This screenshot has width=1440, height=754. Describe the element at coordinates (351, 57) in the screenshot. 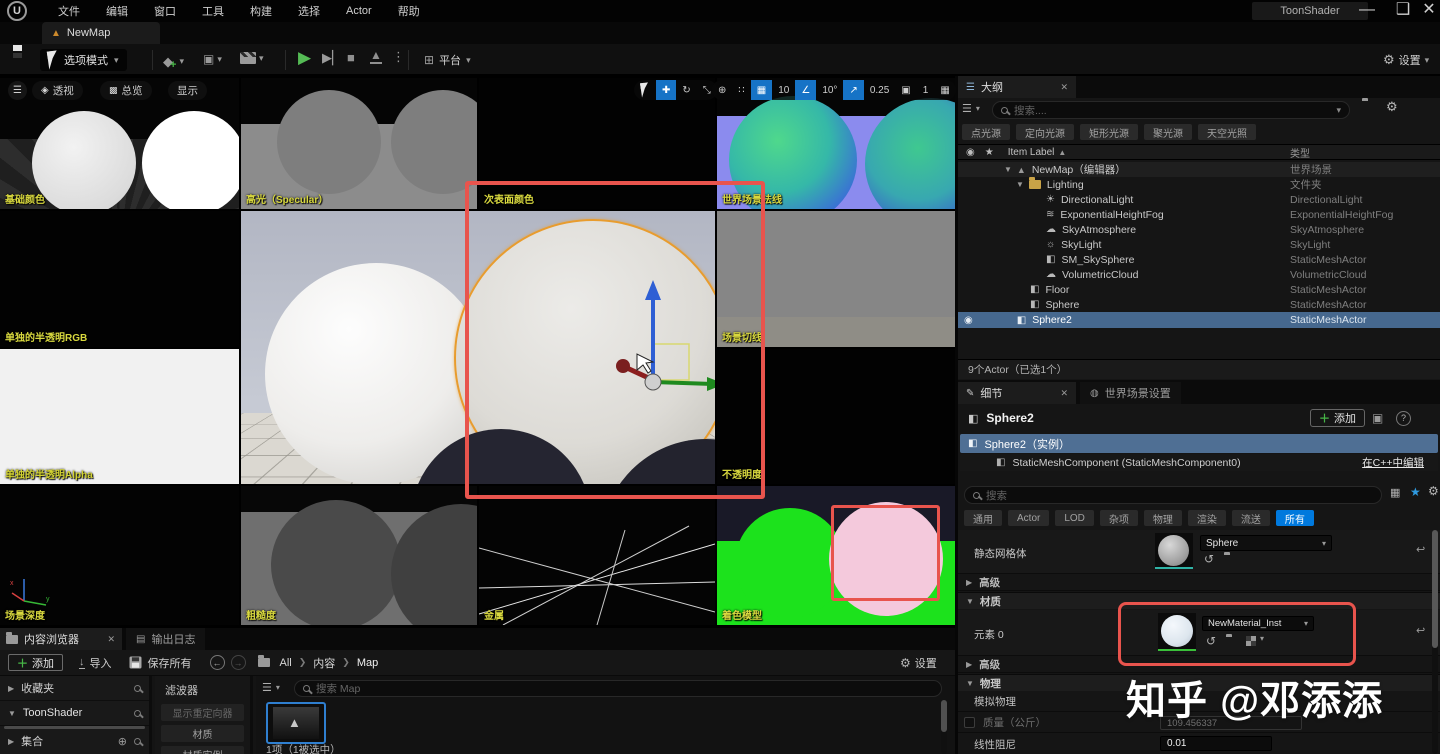

I see `stop-button: ■` at that location.